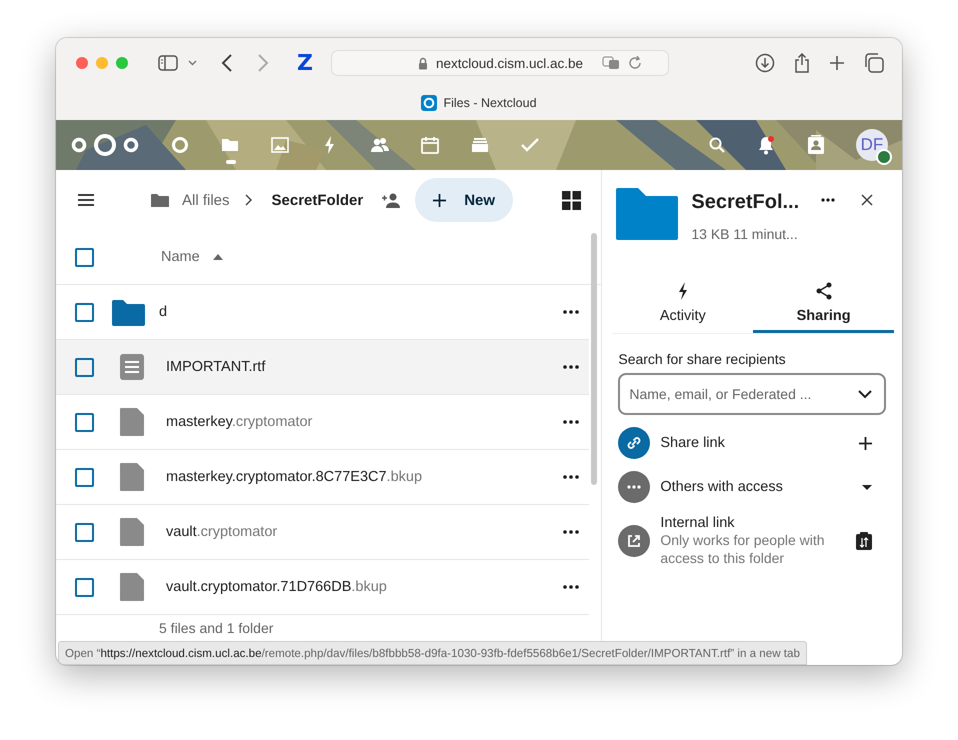 The image size is (958, 740). I want to click on select-all-checkbox, so click(84, 257).